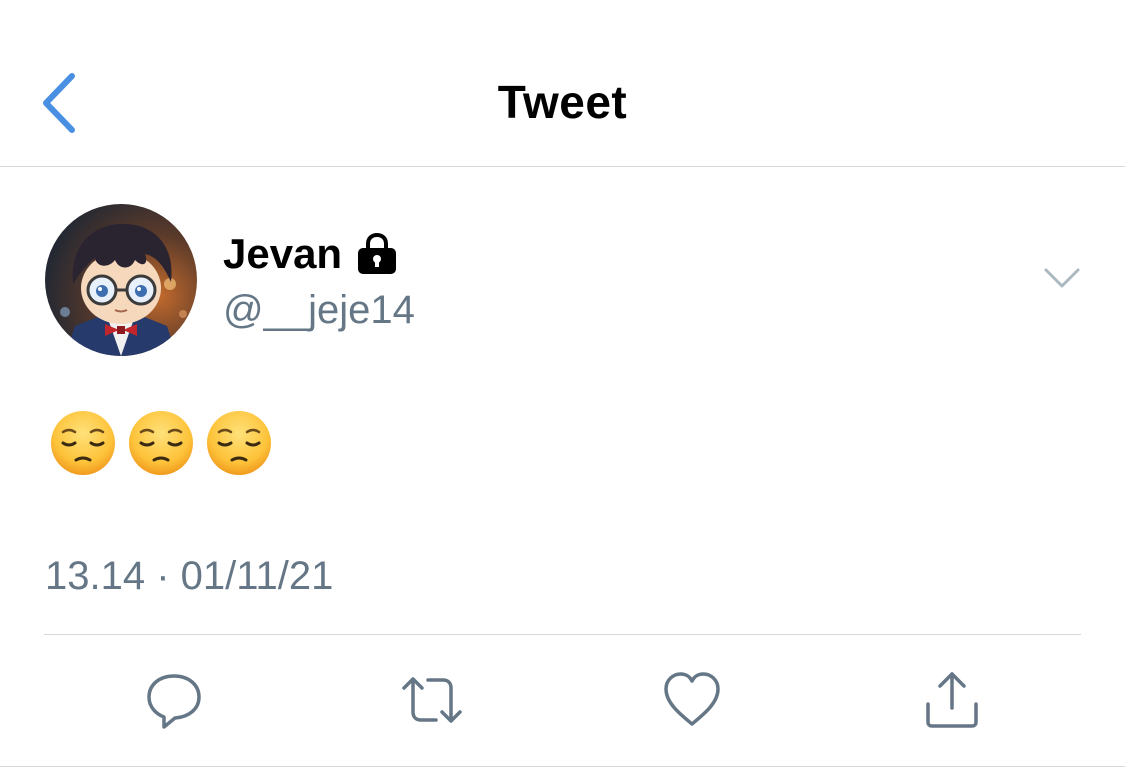 This screenshot has height=769, width=1125. Describe the element at coordinates (121, 280) in the screenshot. I see `avatar` at that location.